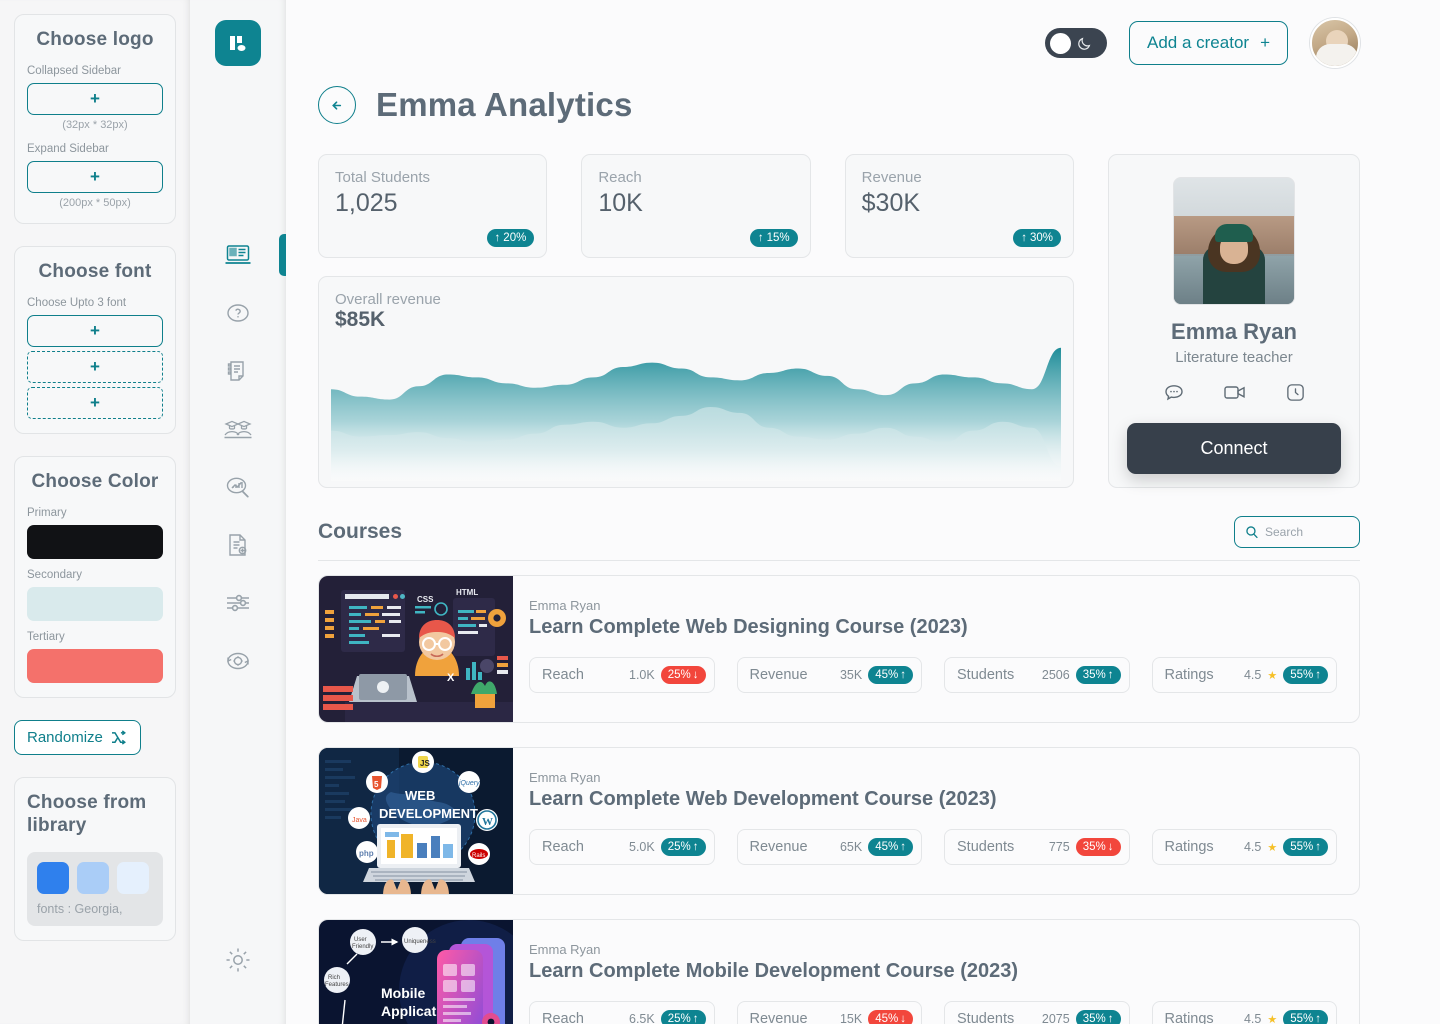 This screenshot has height=1024, width=1440. Describe the element at coordinates (829, 1012) in the screenshot. I see `metric-revenue: Revenue 15K 45% ↓` at that location.